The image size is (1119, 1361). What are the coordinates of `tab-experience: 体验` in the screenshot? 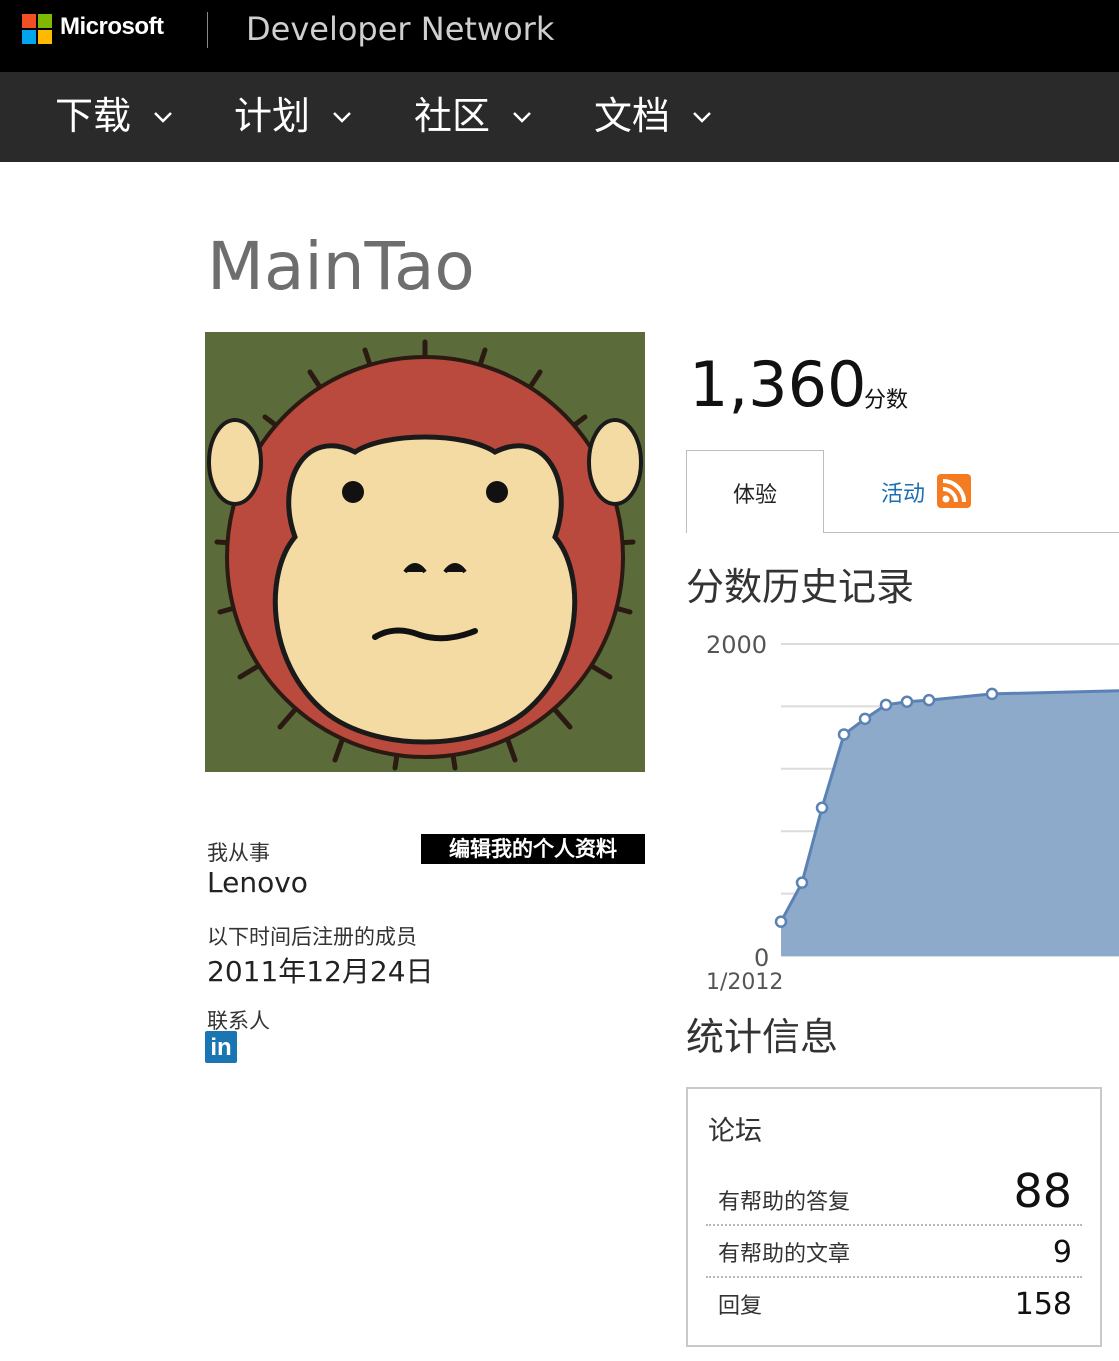 It's located at (755, 491).